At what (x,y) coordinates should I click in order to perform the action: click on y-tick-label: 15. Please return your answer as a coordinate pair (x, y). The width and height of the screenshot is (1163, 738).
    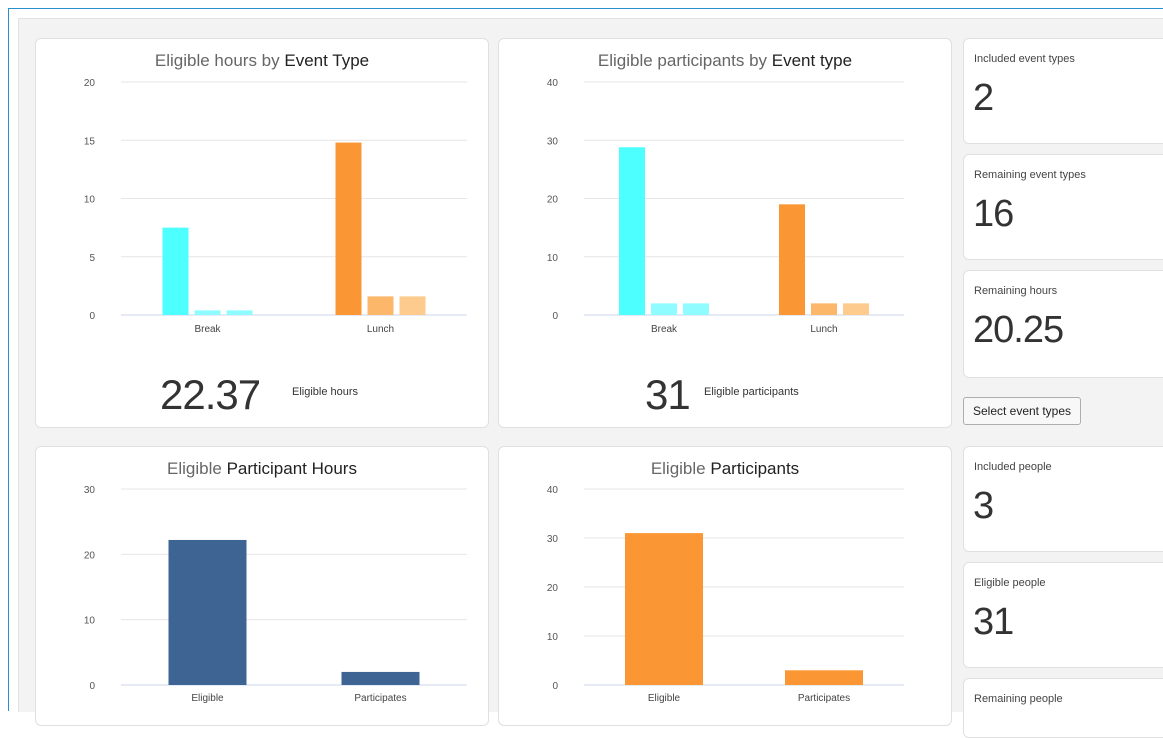
    Looking at the image, I should click on (90, 141).